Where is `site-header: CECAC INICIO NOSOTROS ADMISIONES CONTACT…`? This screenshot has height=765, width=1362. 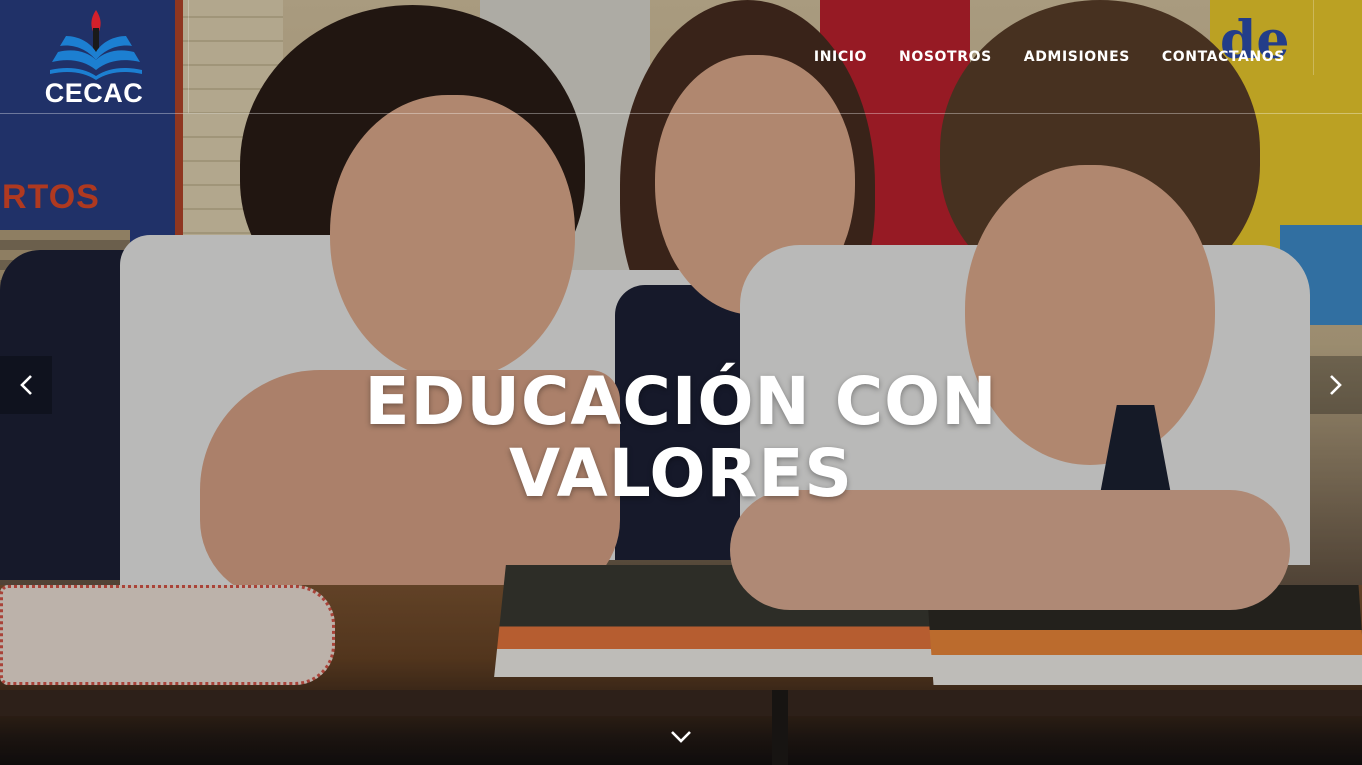 site-header: CECAC INICIO NOSOTROS ADMISIONES CONTACT… is located at coordinates (681, 57).